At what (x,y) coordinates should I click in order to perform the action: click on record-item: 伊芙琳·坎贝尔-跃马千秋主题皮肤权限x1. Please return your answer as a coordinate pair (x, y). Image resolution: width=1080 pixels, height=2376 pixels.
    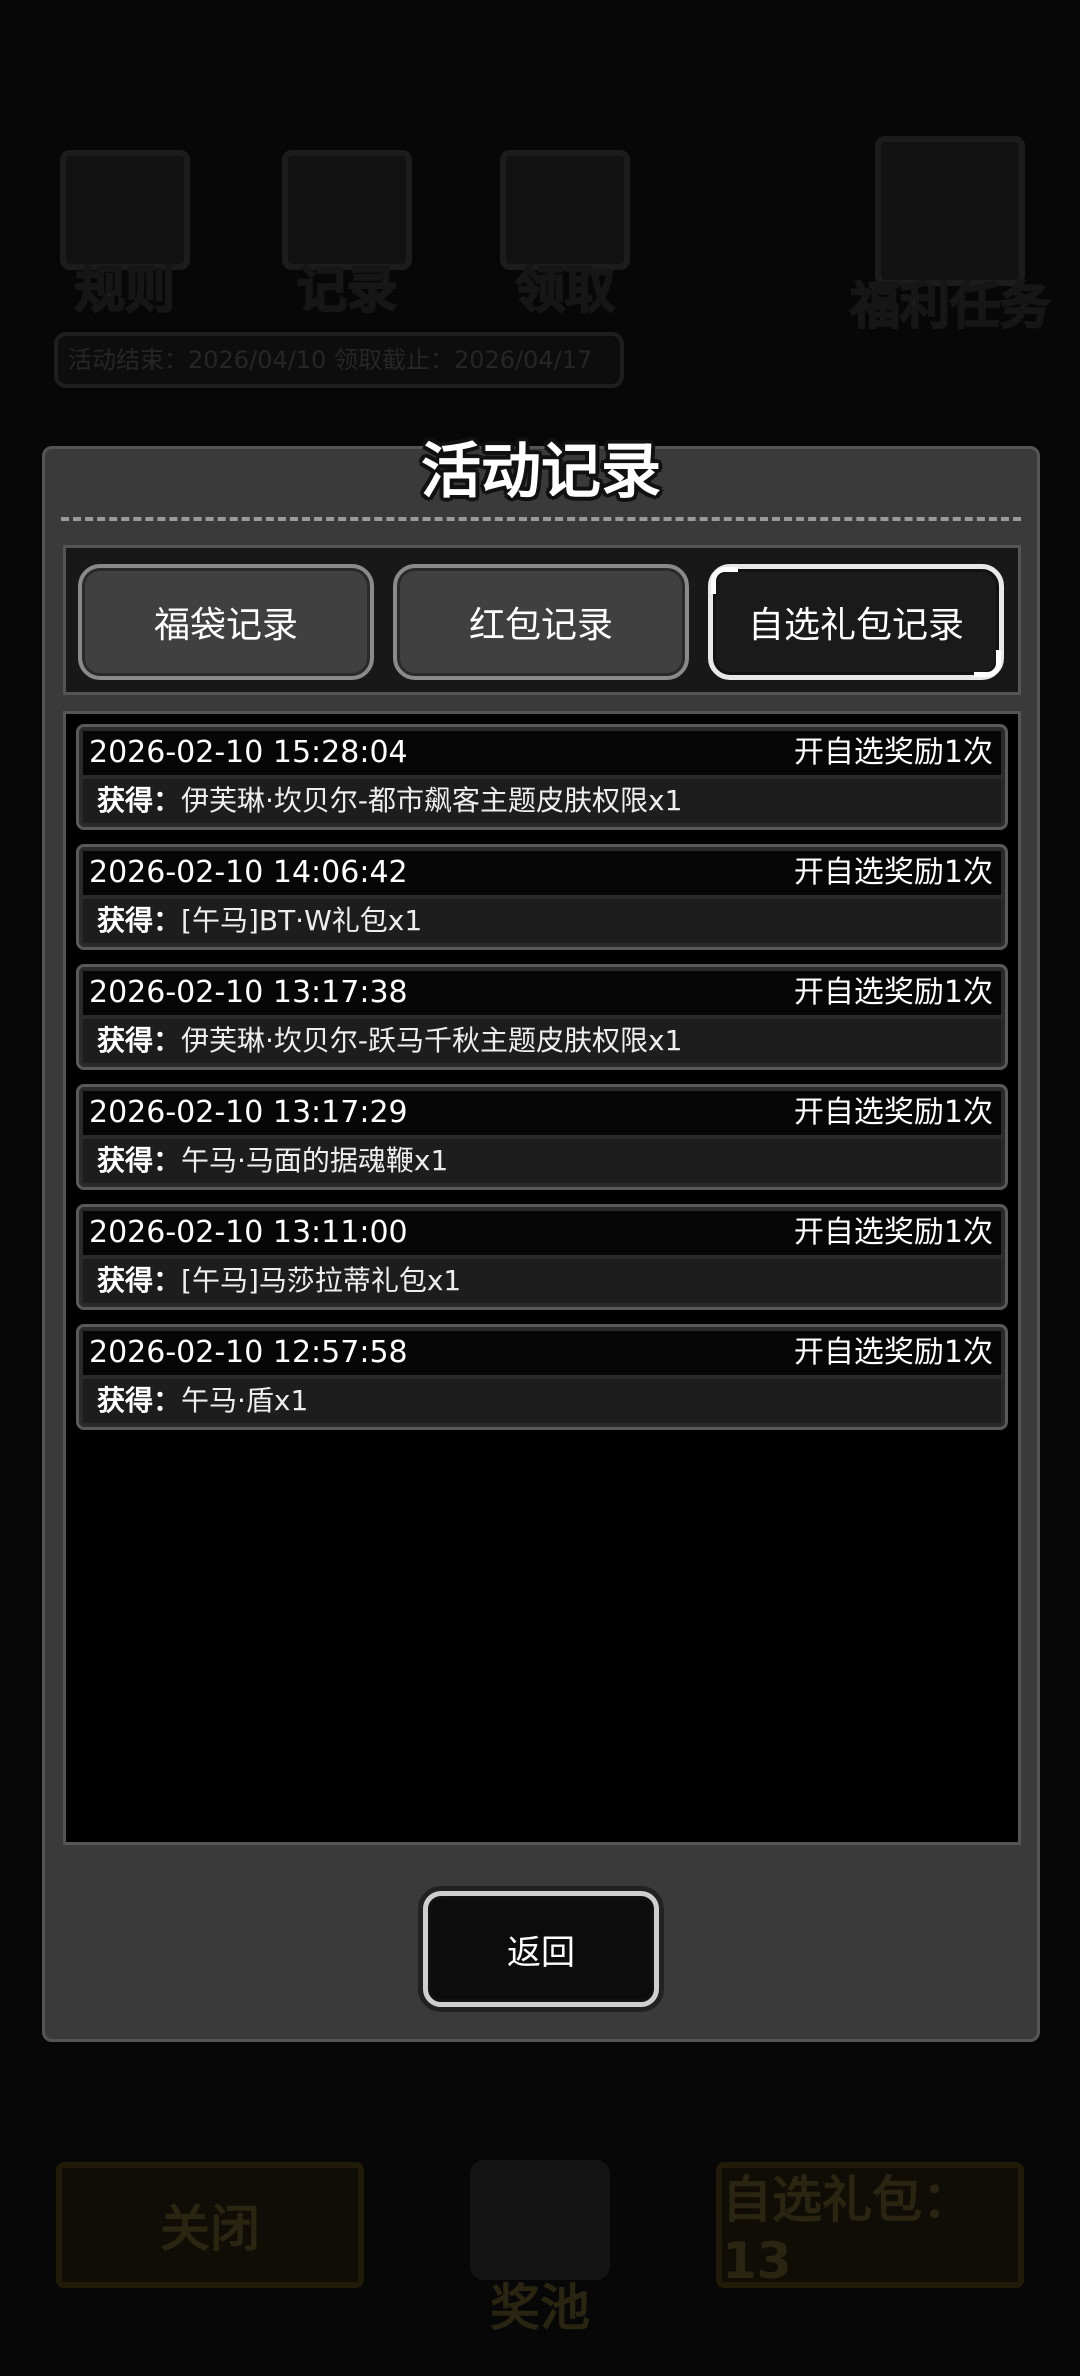
    Looking at the image, I should click on (432, 1040).